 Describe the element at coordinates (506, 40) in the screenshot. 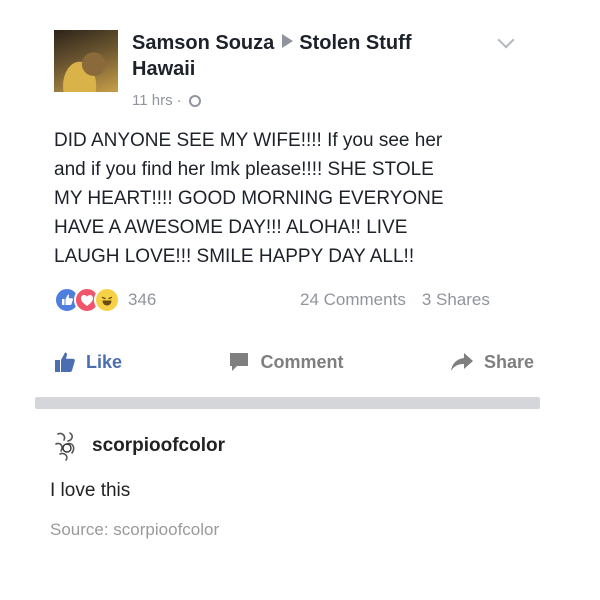

I see `chevron-down-icon` at that location.